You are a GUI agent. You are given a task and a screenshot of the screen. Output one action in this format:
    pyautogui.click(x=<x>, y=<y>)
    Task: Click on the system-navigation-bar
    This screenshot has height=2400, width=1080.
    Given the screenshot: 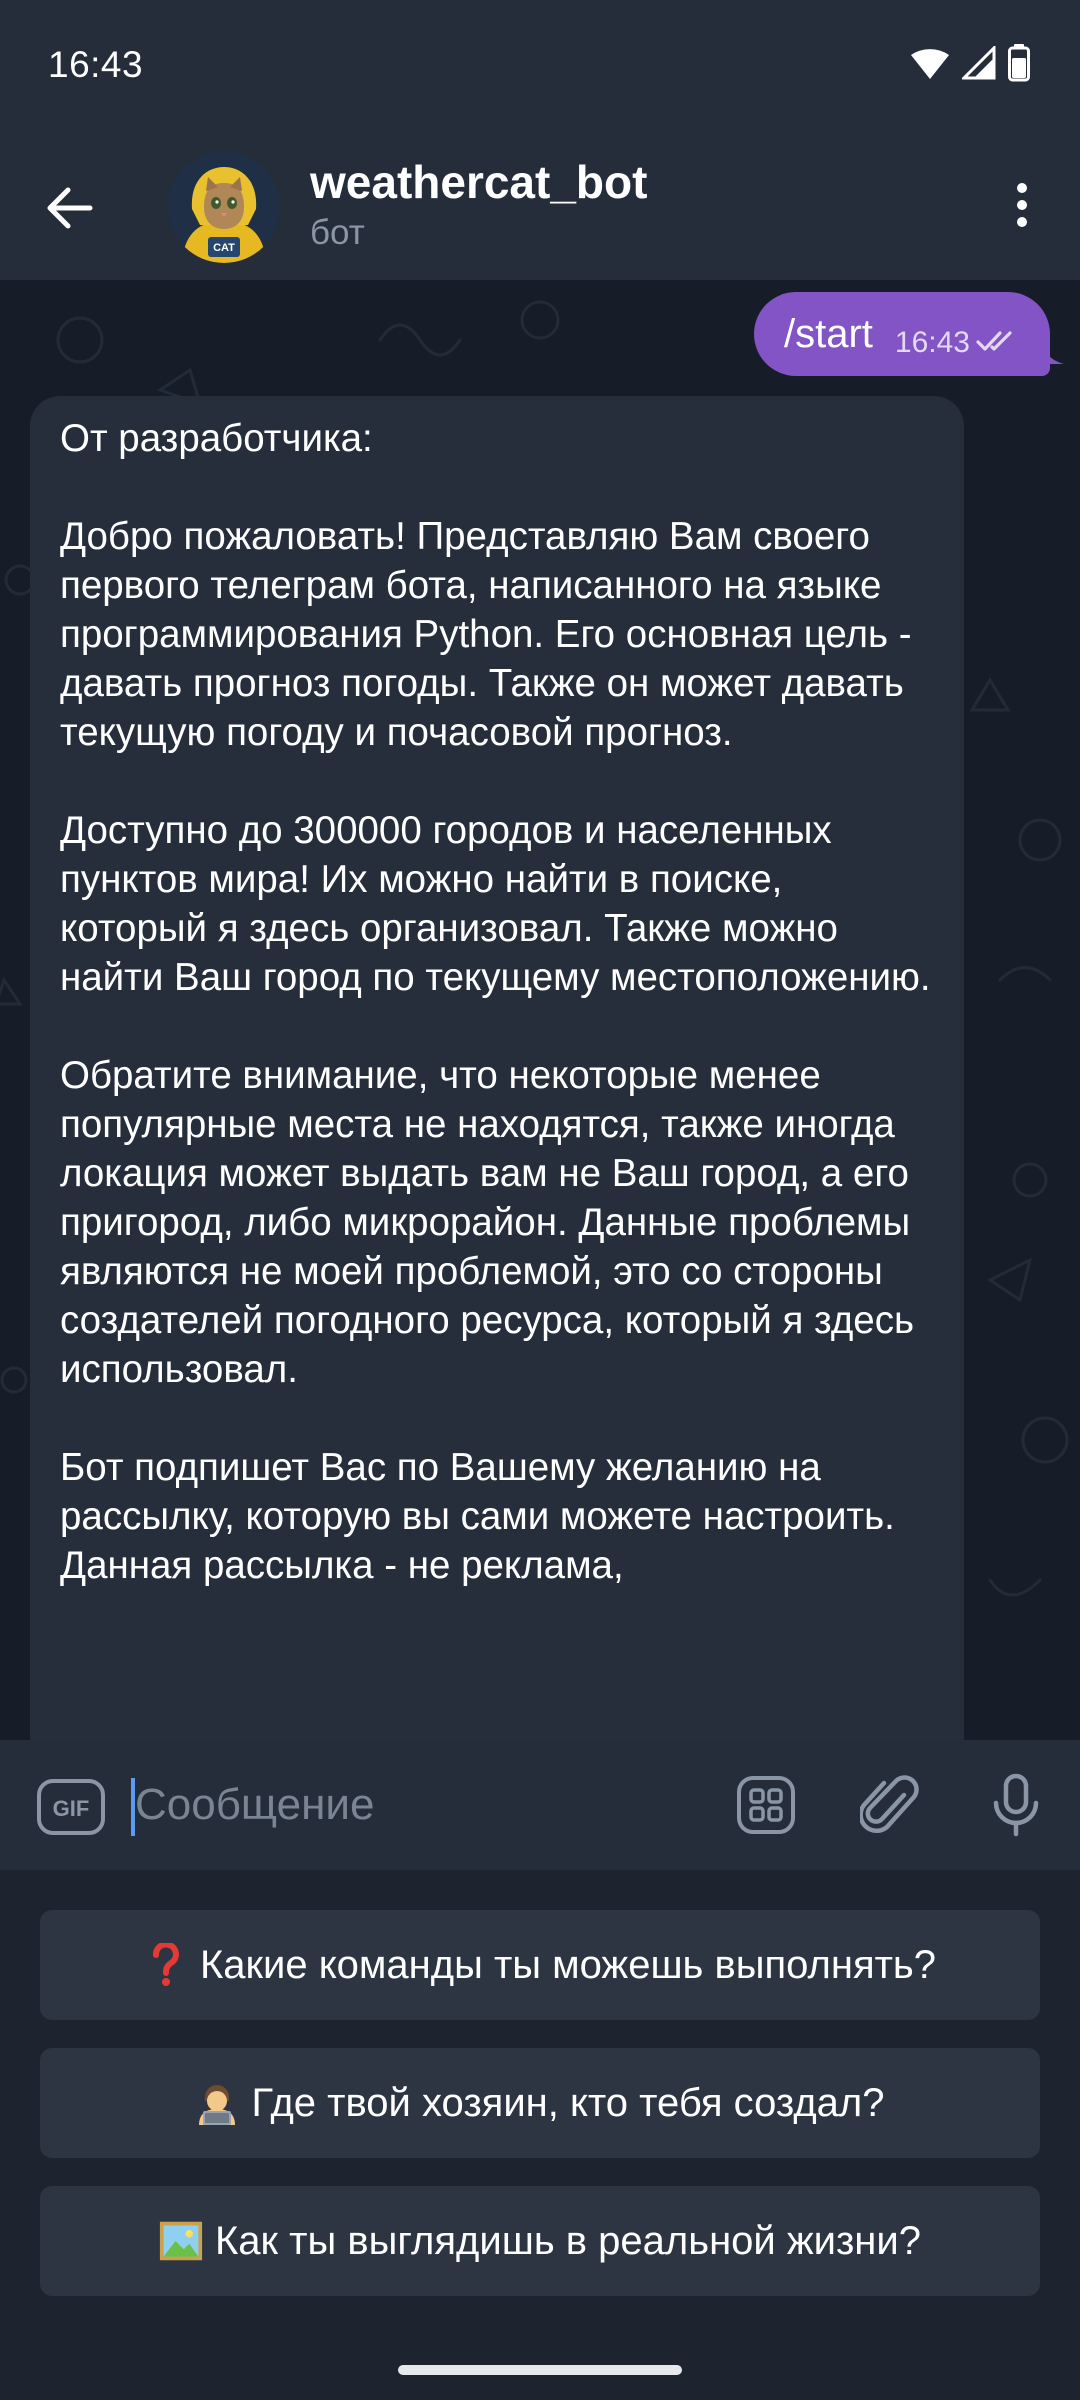 What is the action you would take?
    pyautogui.click(x=540, y=2365)
    